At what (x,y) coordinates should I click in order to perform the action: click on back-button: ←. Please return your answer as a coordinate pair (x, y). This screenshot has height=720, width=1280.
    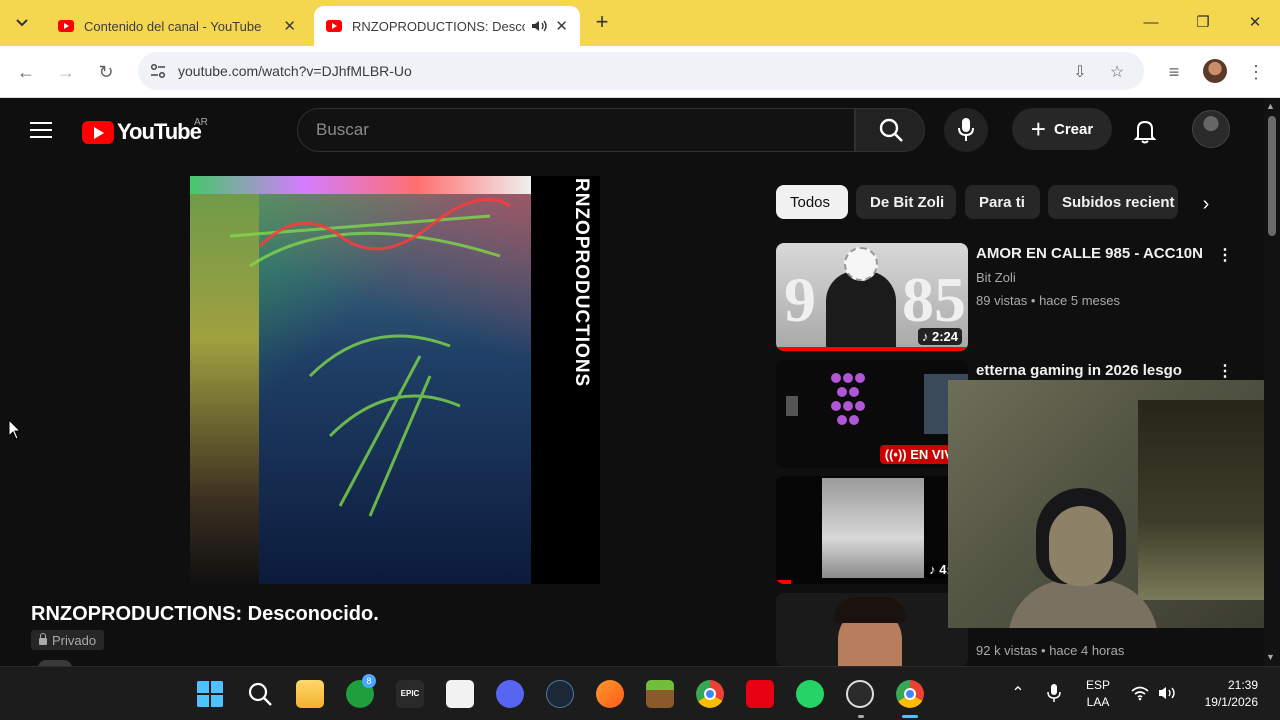
    Looking at the image, I should click on (26, 72).